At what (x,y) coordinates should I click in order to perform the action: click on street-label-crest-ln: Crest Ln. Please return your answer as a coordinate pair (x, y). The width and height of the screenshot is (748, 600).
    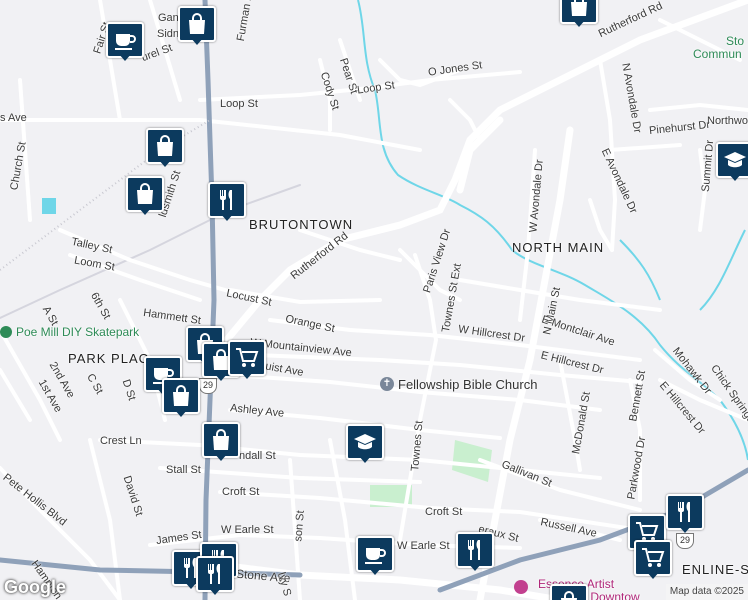
    Looking at the image, I should click on (121, 441).